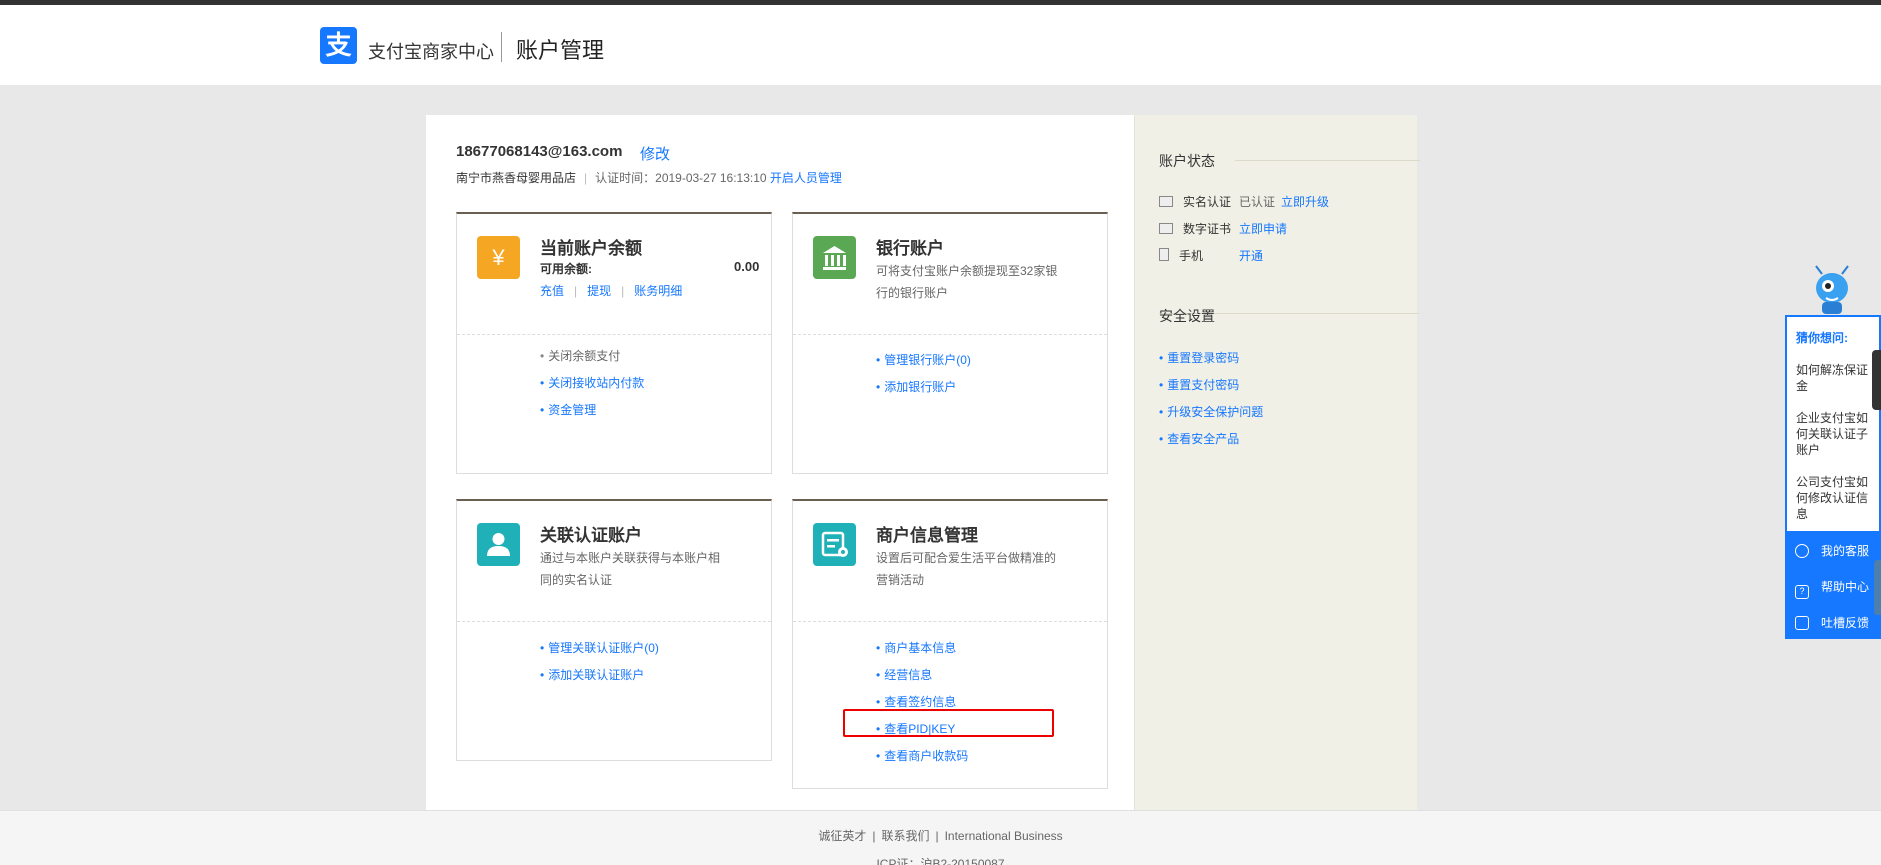 This screenshot has height=865, width=1881. Describe the element at coordinates (966, 569) in the screenshot. I see `merchant-card-desc: 设置后可配合爱生活平台做精准的营销活动` at that location.